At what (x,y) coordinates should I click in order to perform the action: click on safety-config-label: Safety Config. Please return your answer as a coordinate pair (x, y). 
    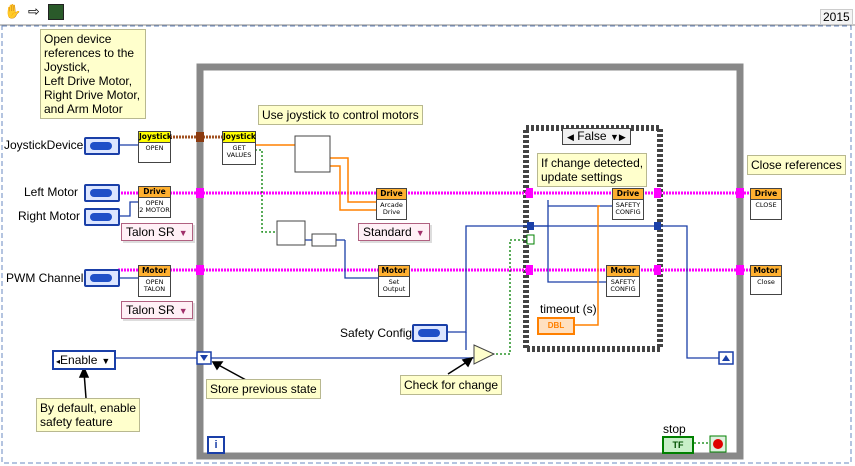
    Looking at the image, I should click on (376, 333).